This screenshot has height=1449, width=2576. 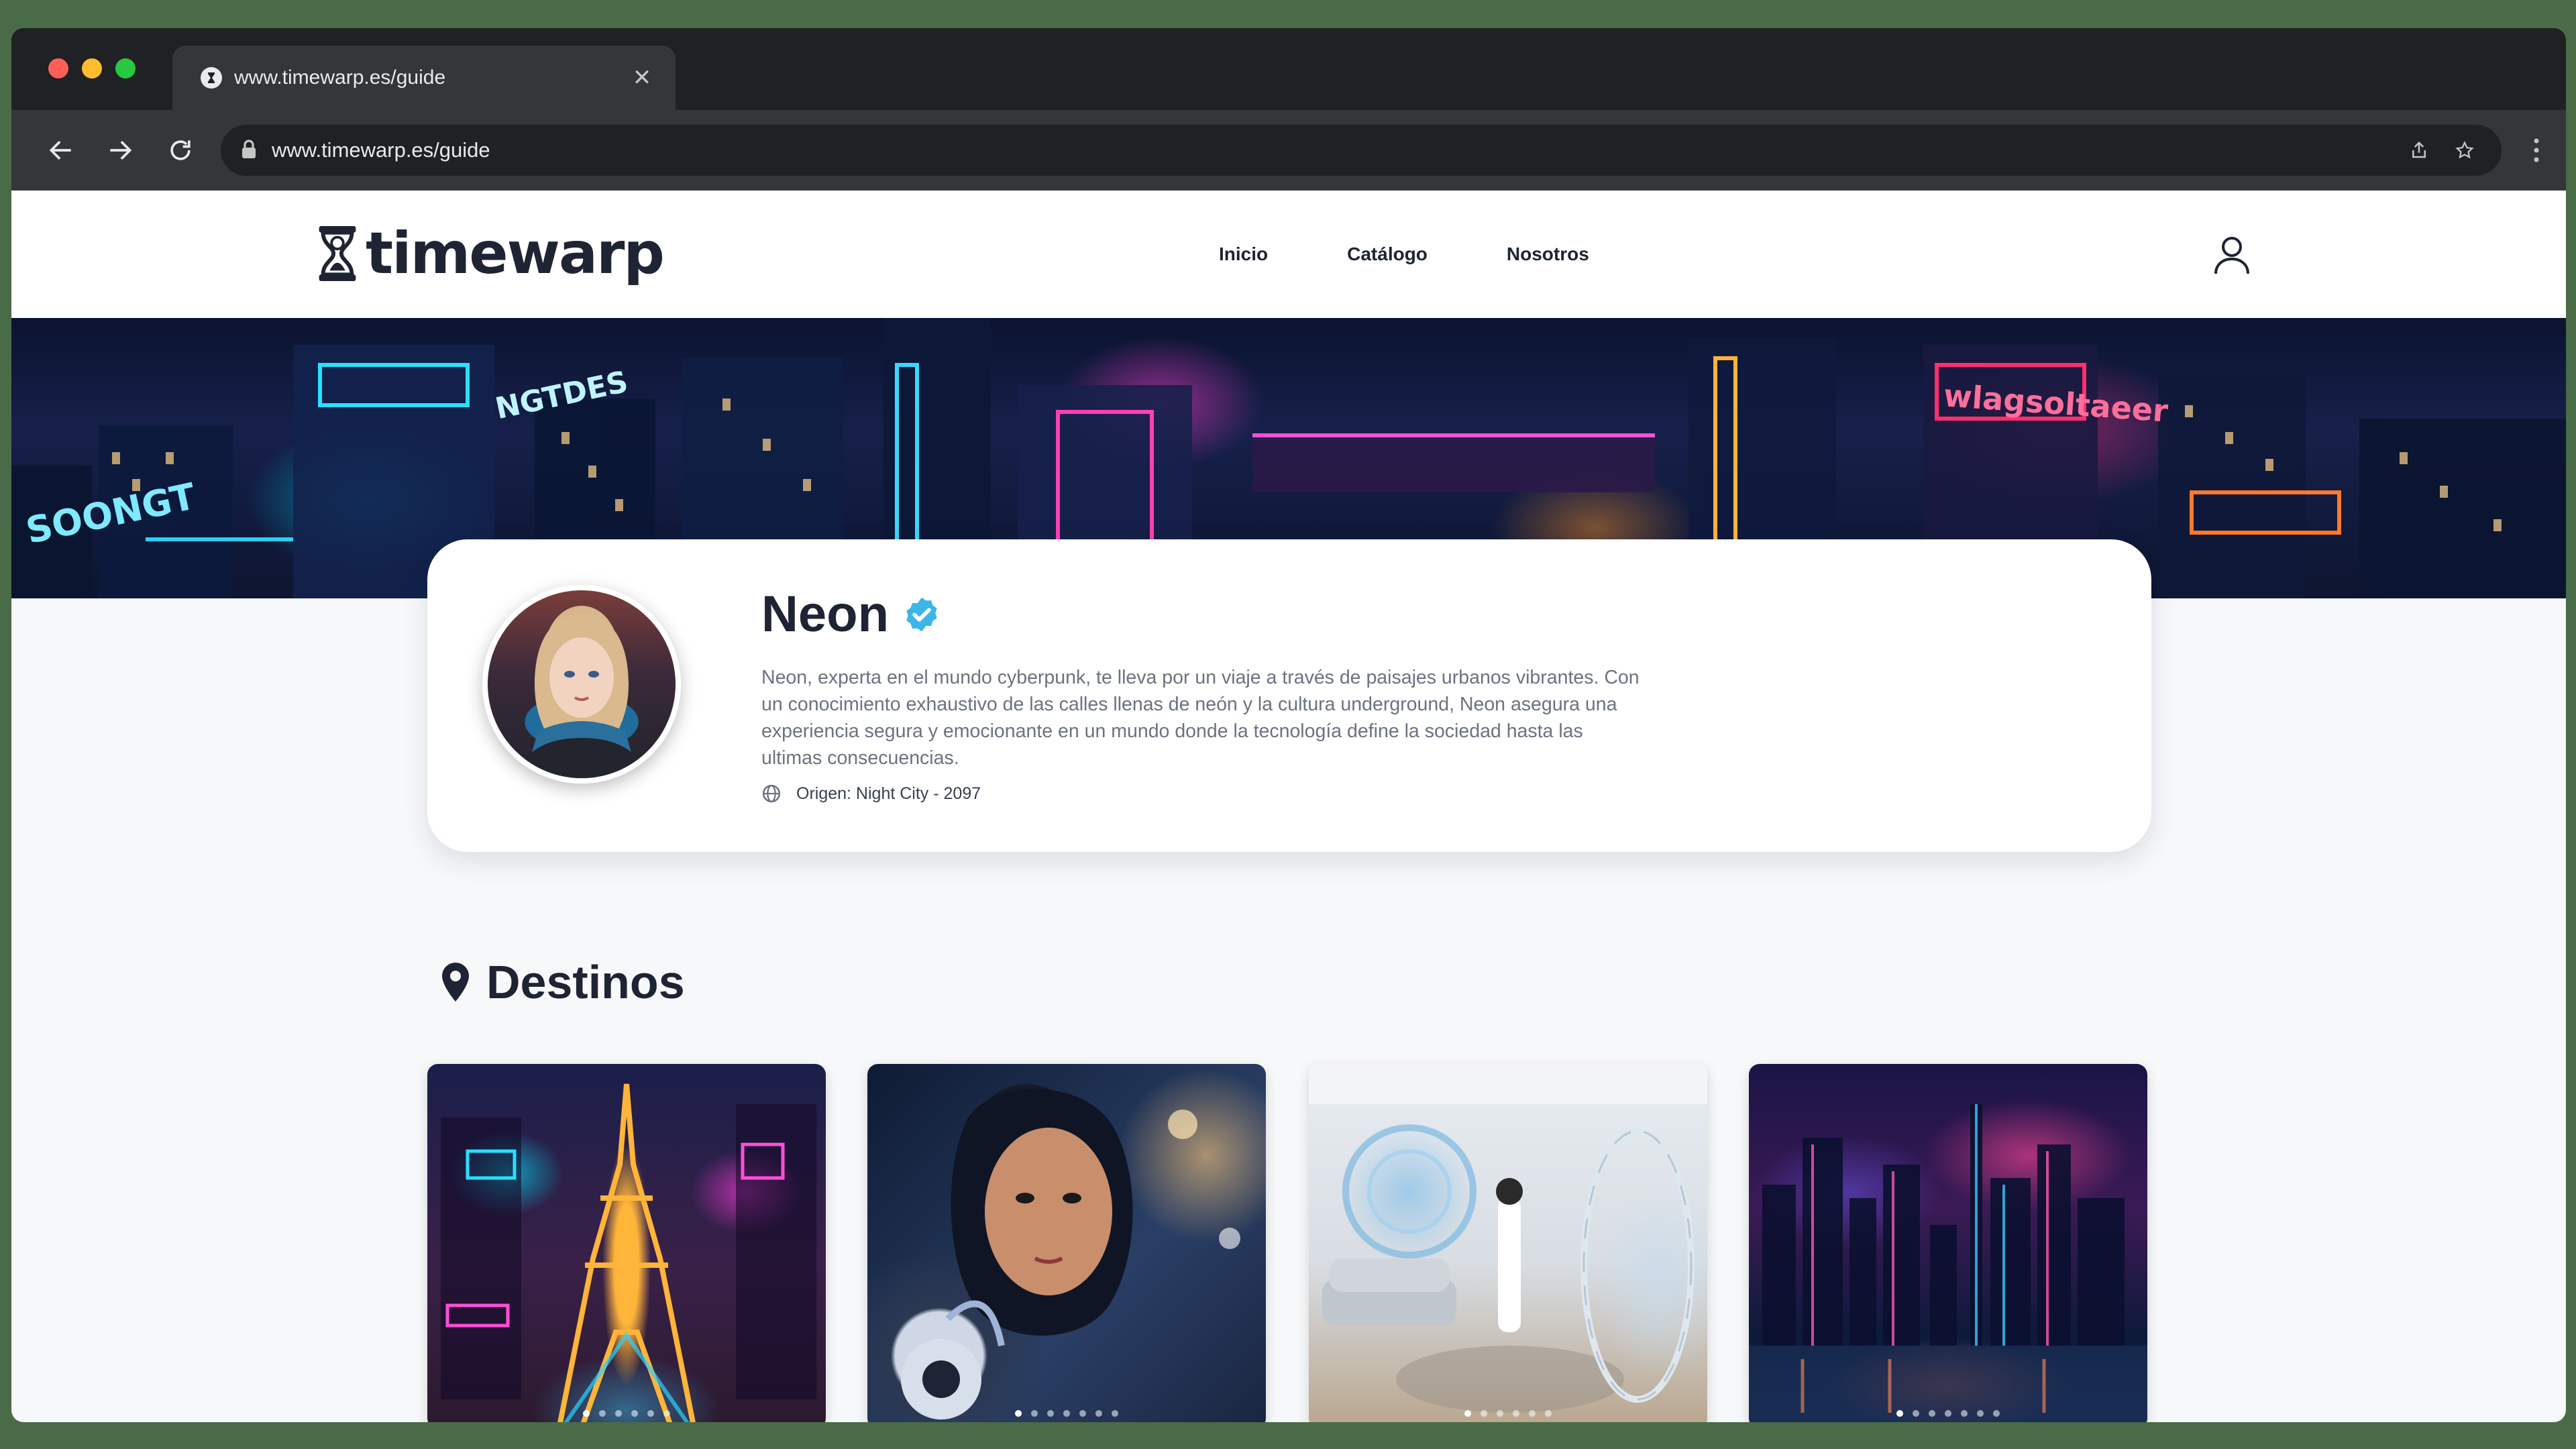 I want to click on guide-name-row: Neon, so click(x=851, y=614).